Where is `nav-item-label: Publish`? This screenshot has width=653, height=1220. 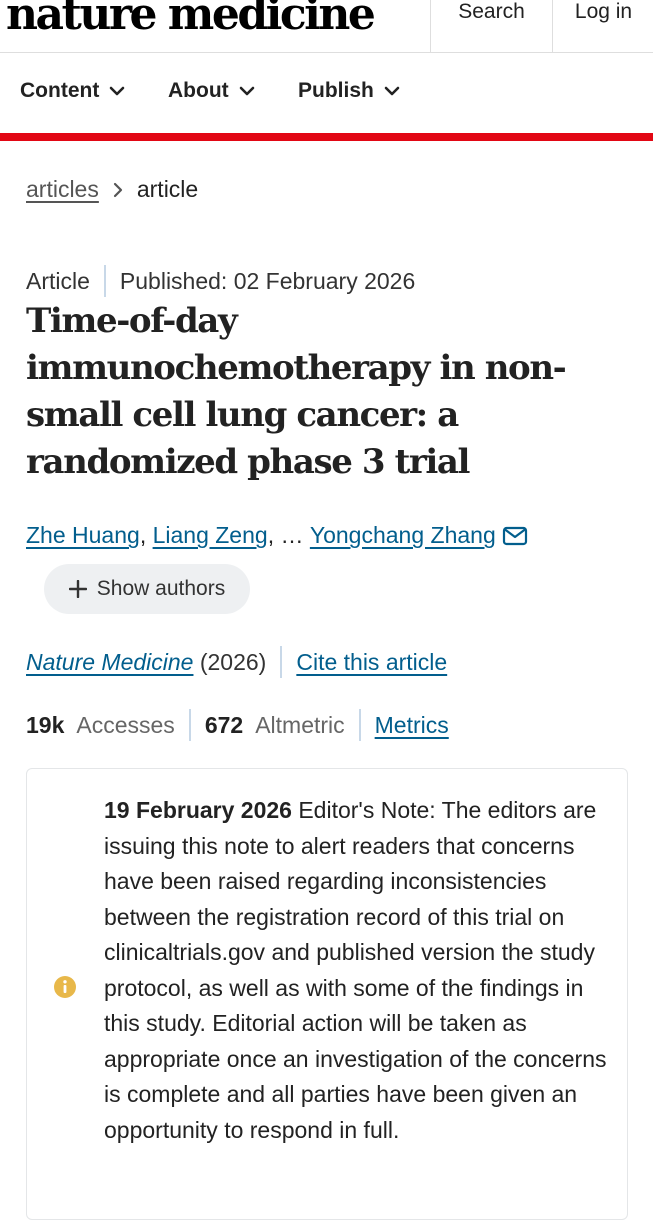
nav-item-label: Publish is located at coordinates (336, 90).